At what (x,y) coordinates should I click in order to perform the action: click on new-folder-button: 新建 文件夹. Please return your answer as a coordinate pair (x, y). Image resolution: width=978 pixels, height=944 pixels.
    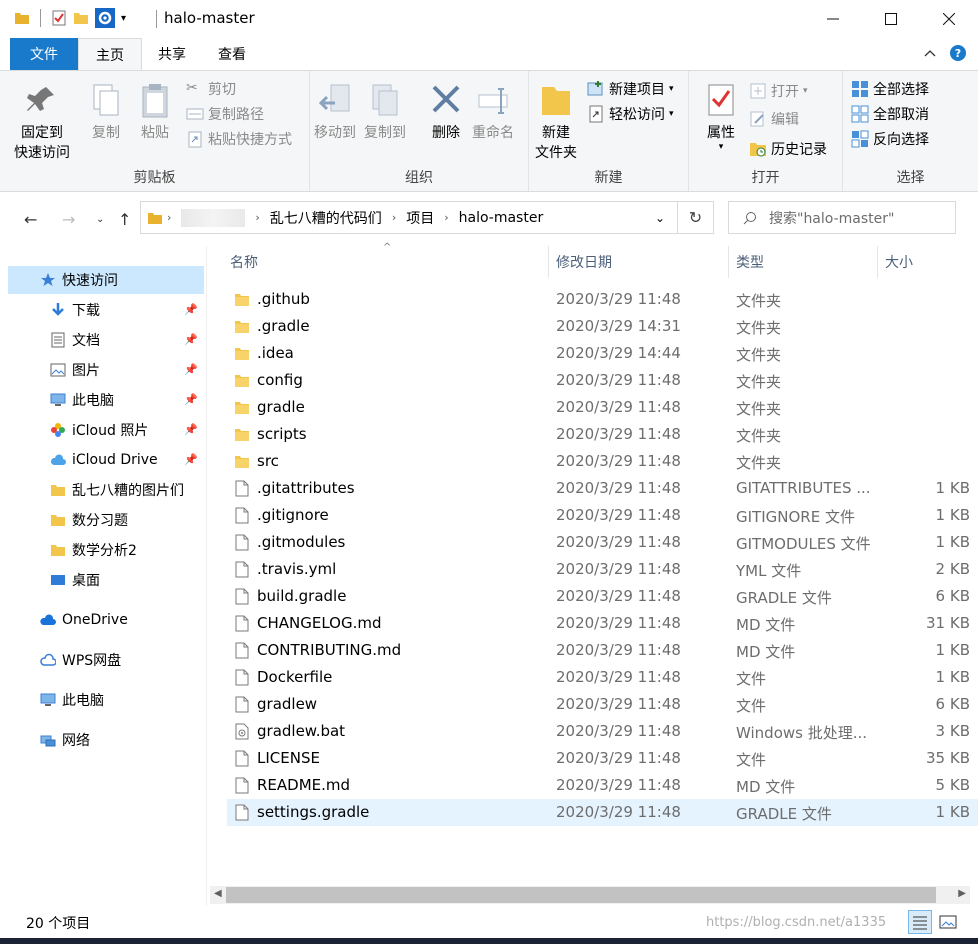
    Looking at the image, I should click on (556, 122).